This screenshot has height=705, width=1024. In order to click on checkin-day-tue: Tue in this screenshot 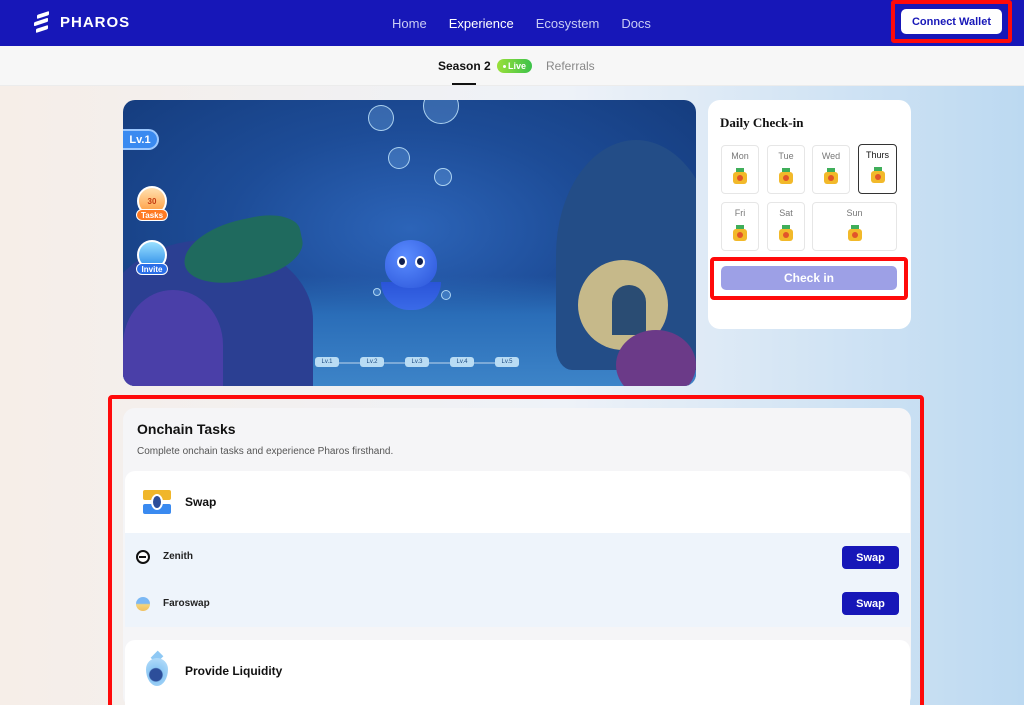, I will do `click(786, 169)`.